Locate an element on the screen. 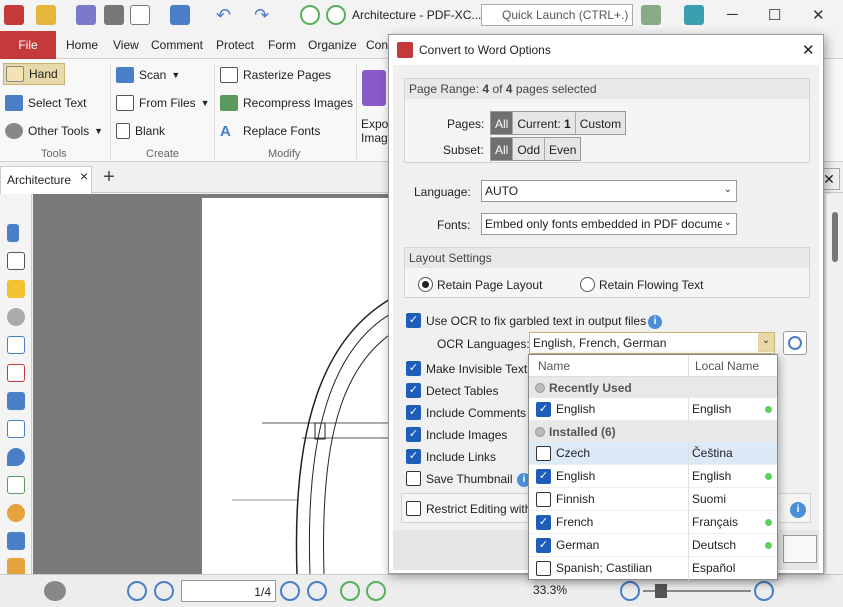 Image resolution: width=843 pixels, height=607 pixels. close-window-button: ✕ is located at coordinates (818, 15).